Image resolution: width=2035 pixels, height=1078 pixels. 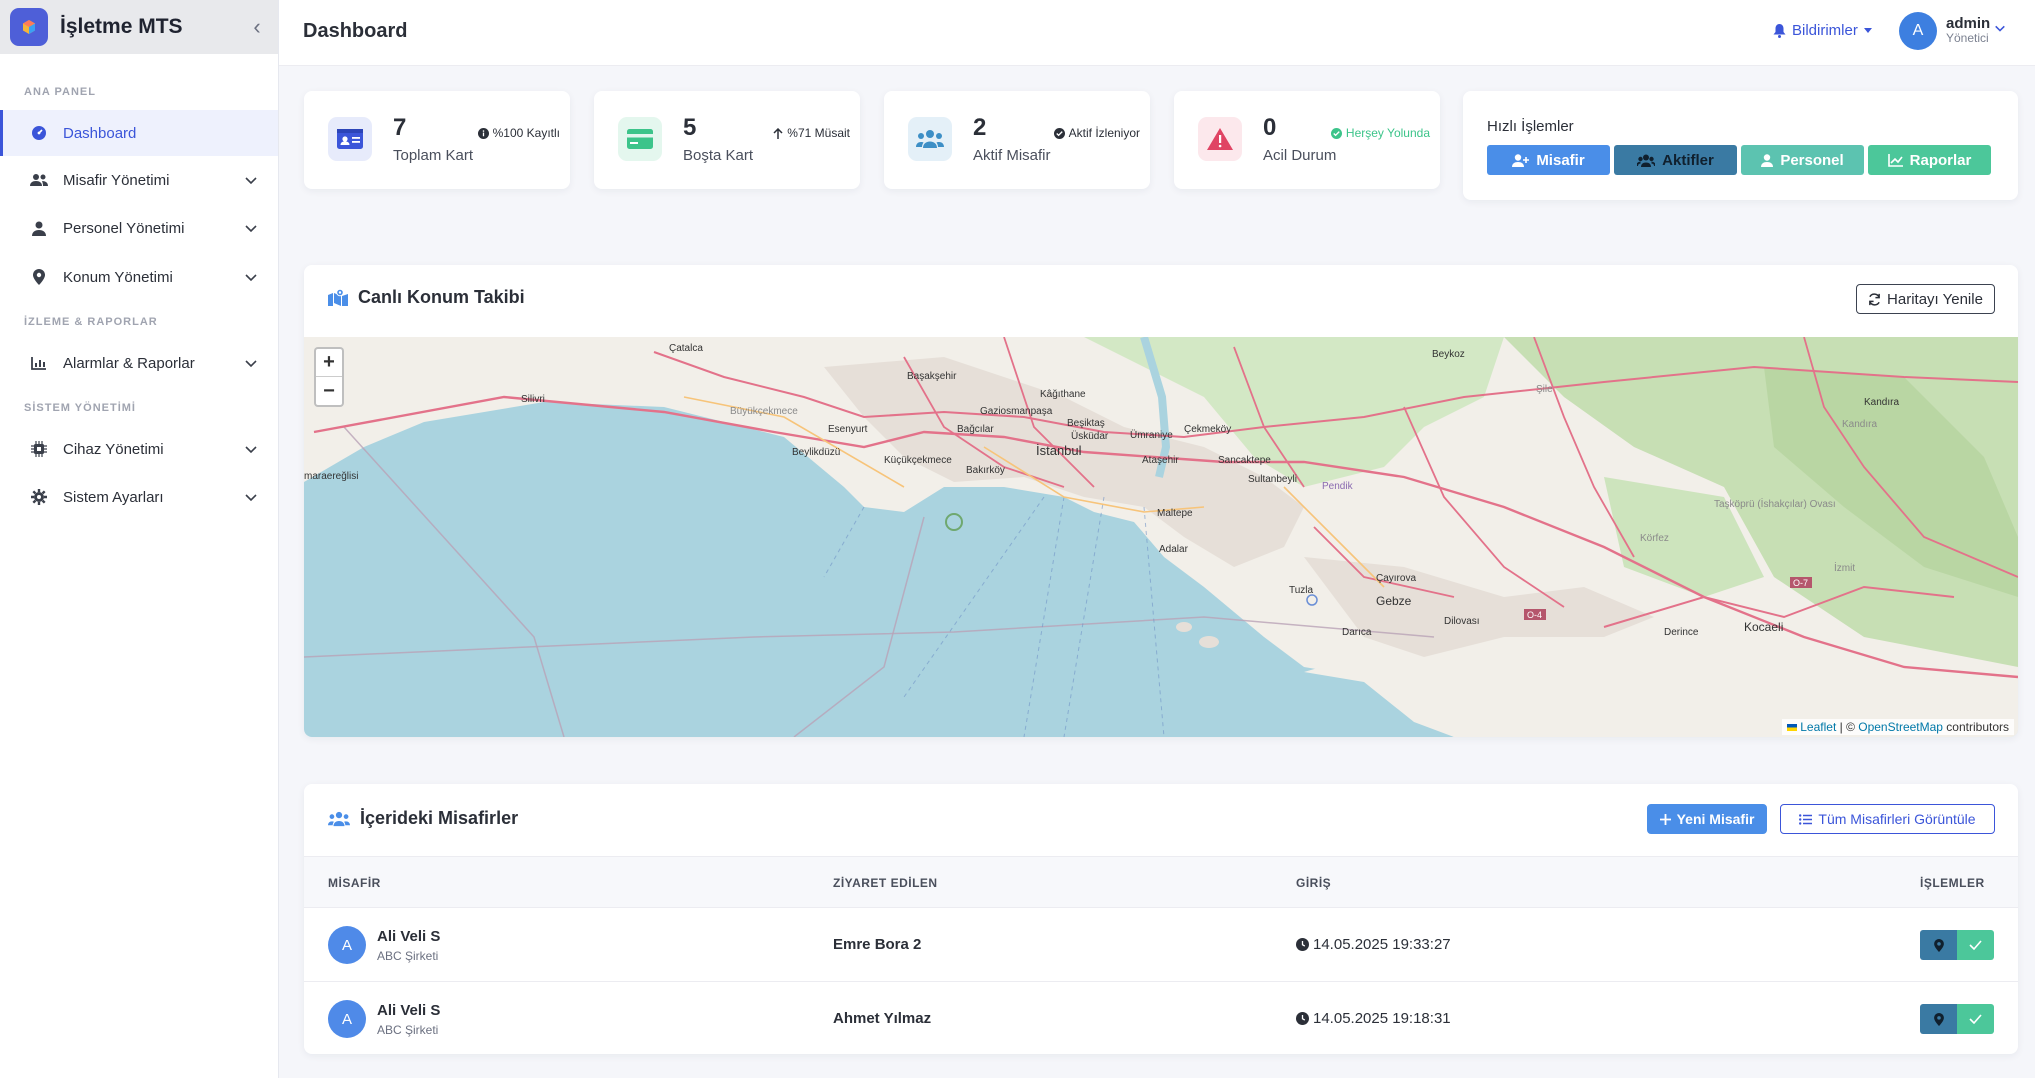 What do you see at coordinates (329, 391) in the screenshot?
I see `zoom-out-button: −` at bounding box center [329, 391].